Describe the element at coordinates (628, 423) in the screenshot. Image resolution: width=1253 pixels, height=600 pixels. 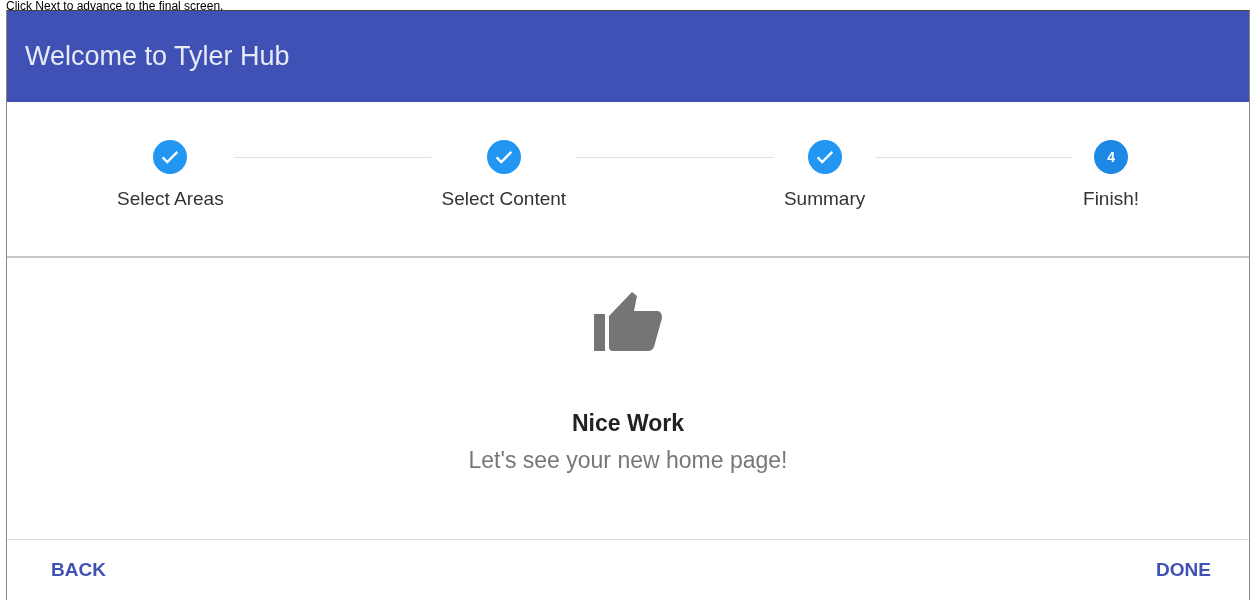
I see `message-heading: Nice Work` at that location.